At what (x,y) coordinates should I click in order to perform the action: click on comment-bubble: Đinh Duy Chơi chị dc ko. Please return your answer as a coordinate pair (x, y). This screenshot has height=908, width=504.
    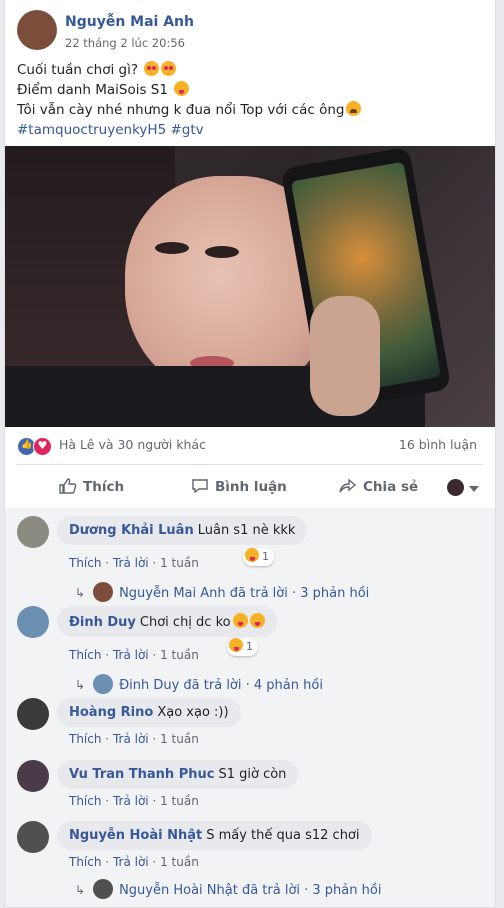
    Looking at the image, I should click on (167, 621).